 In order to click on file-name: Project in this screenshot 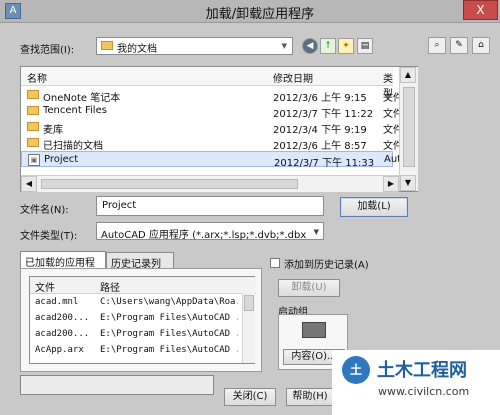, I will do `click(61, 159)`.